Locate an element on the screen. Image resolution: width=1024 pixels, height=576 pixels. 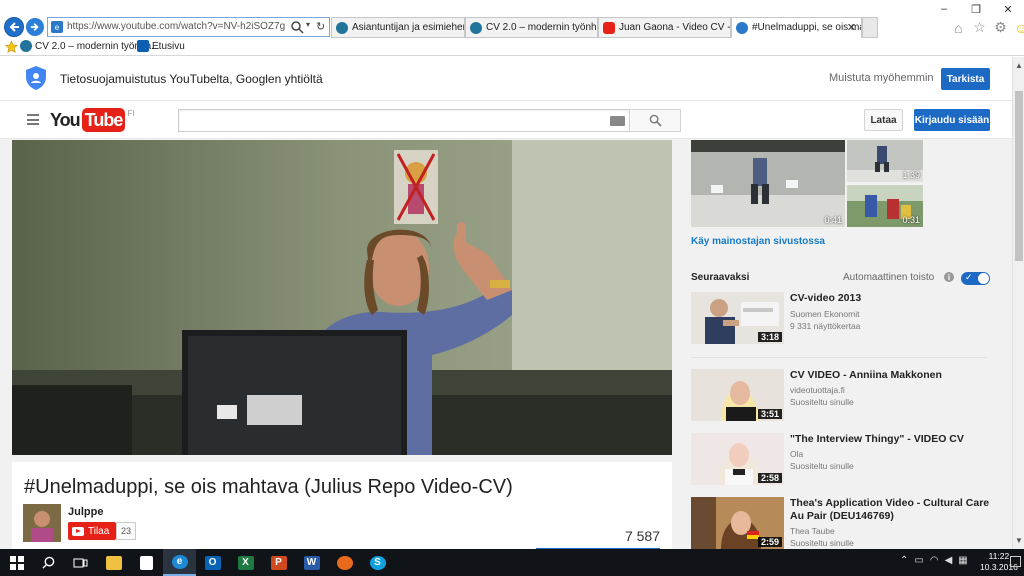
store-button is located at coordinates (146, 562).